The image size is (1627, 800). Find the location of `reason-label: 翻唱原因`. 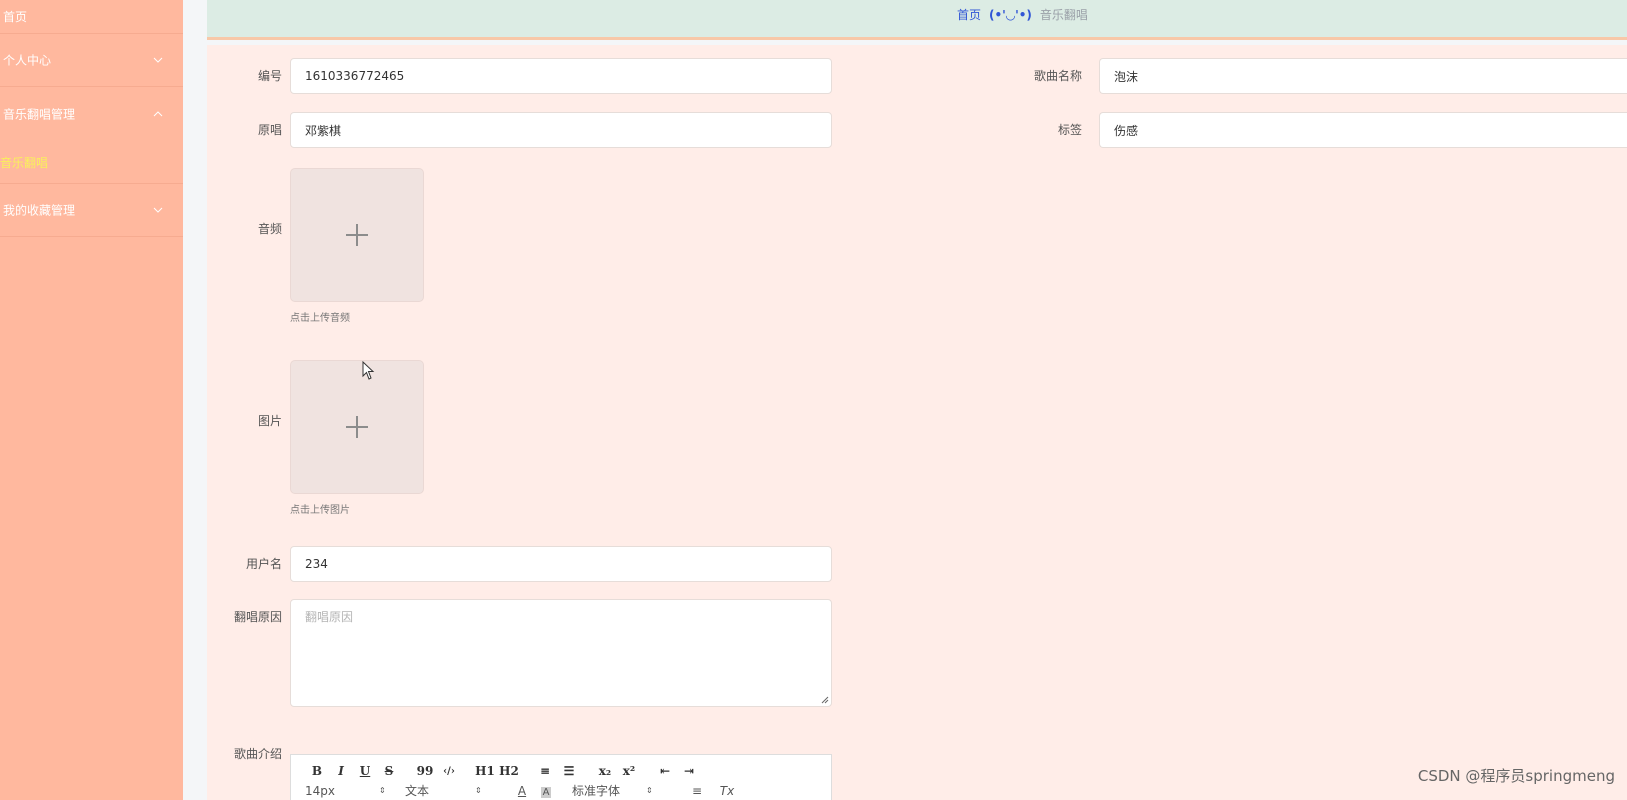

reason-label: 翻唱原因 is located at coordinates (257, 617).